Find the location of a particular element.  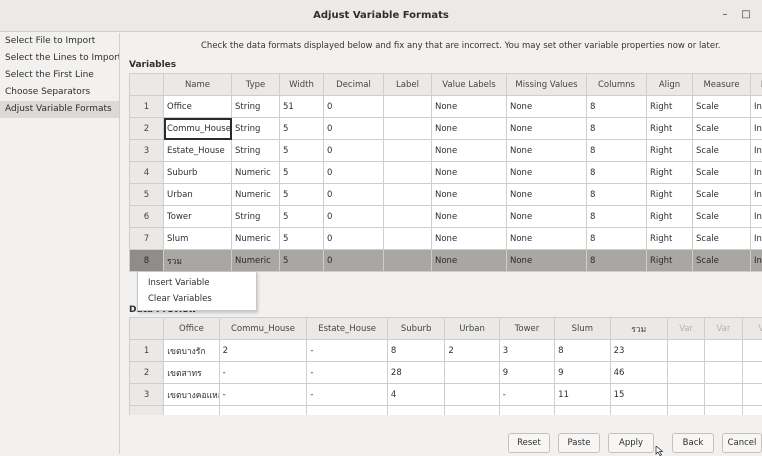

table-cell: Slum is located at coordinates (198, 239).